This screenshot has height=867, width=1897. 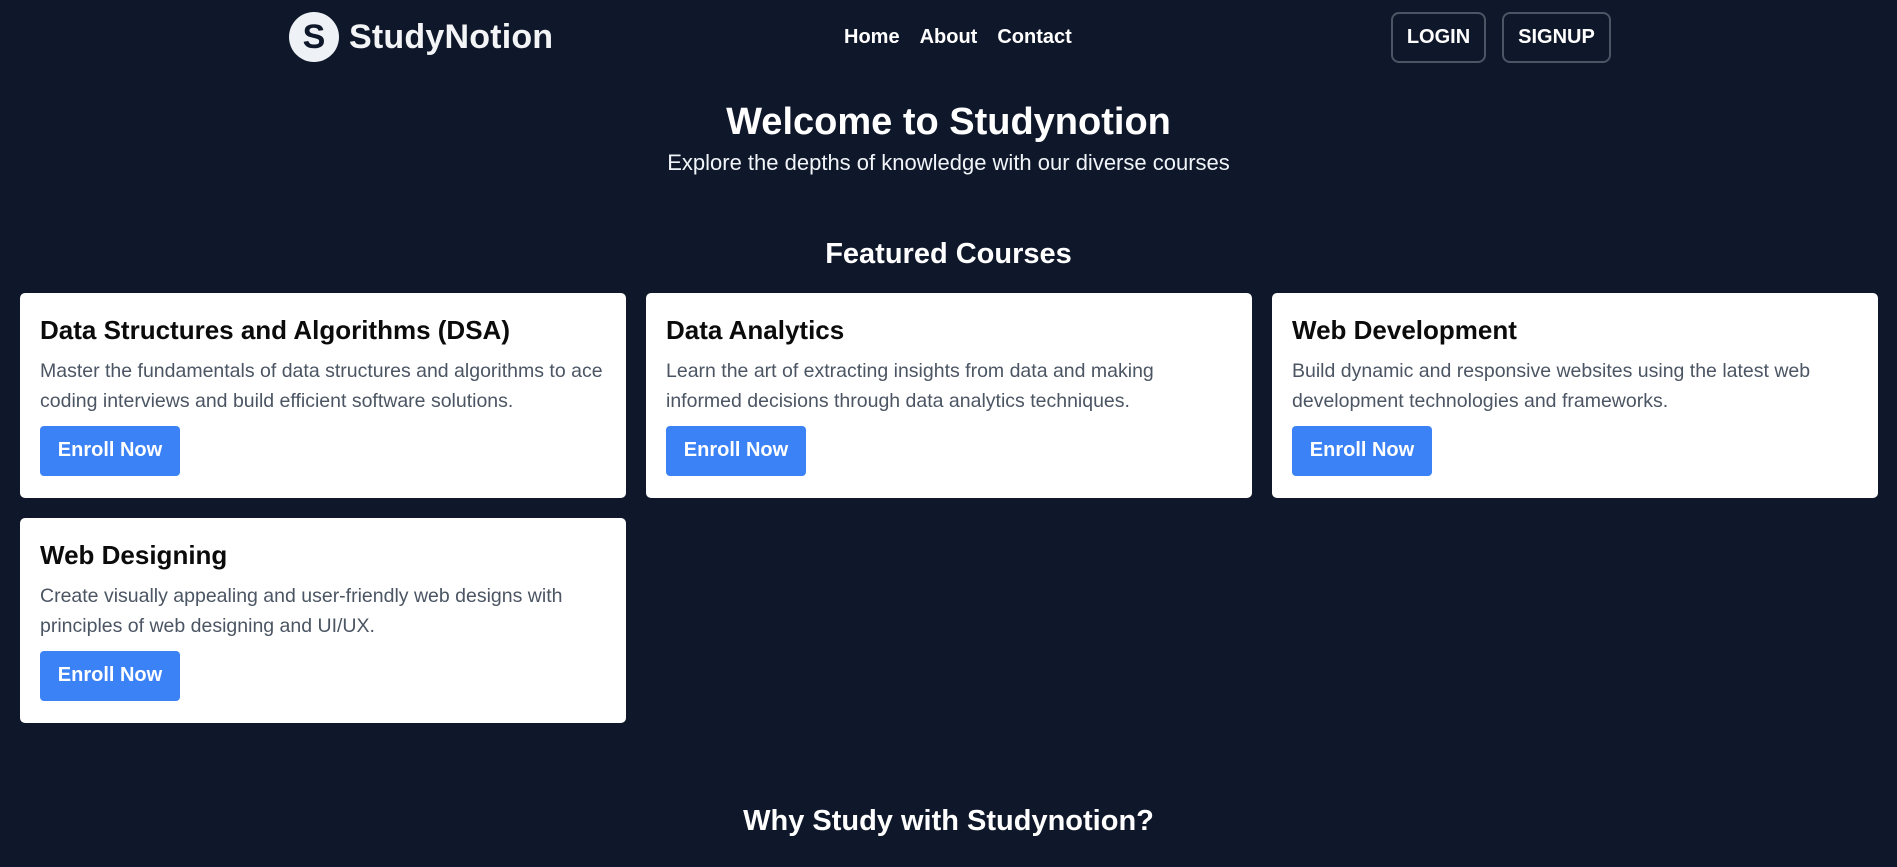 I want to click on brand: S StudyNotion, so click(x=421, y=37).